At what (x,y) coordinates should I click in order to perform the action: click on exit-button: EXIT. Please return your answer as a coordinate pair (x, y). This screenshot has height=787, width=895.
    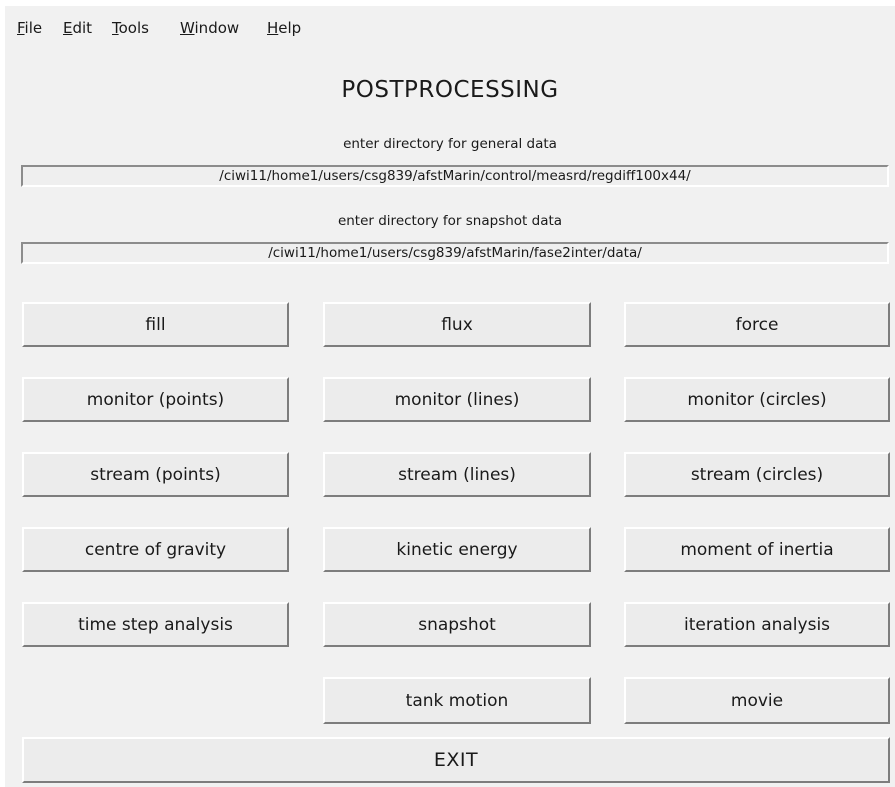
    Looking at the image, I should click on (456, 760).